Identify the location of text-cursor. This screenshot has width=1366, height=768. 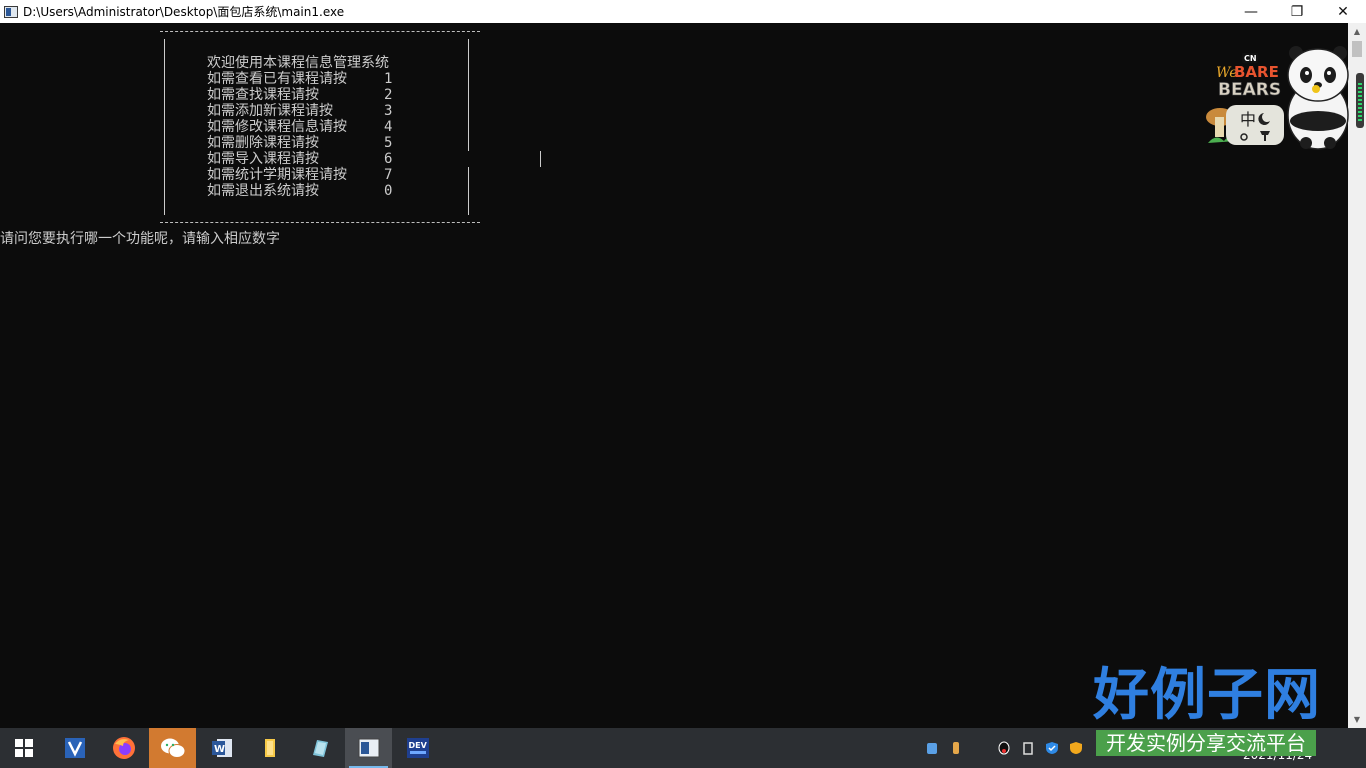
(540, 159).